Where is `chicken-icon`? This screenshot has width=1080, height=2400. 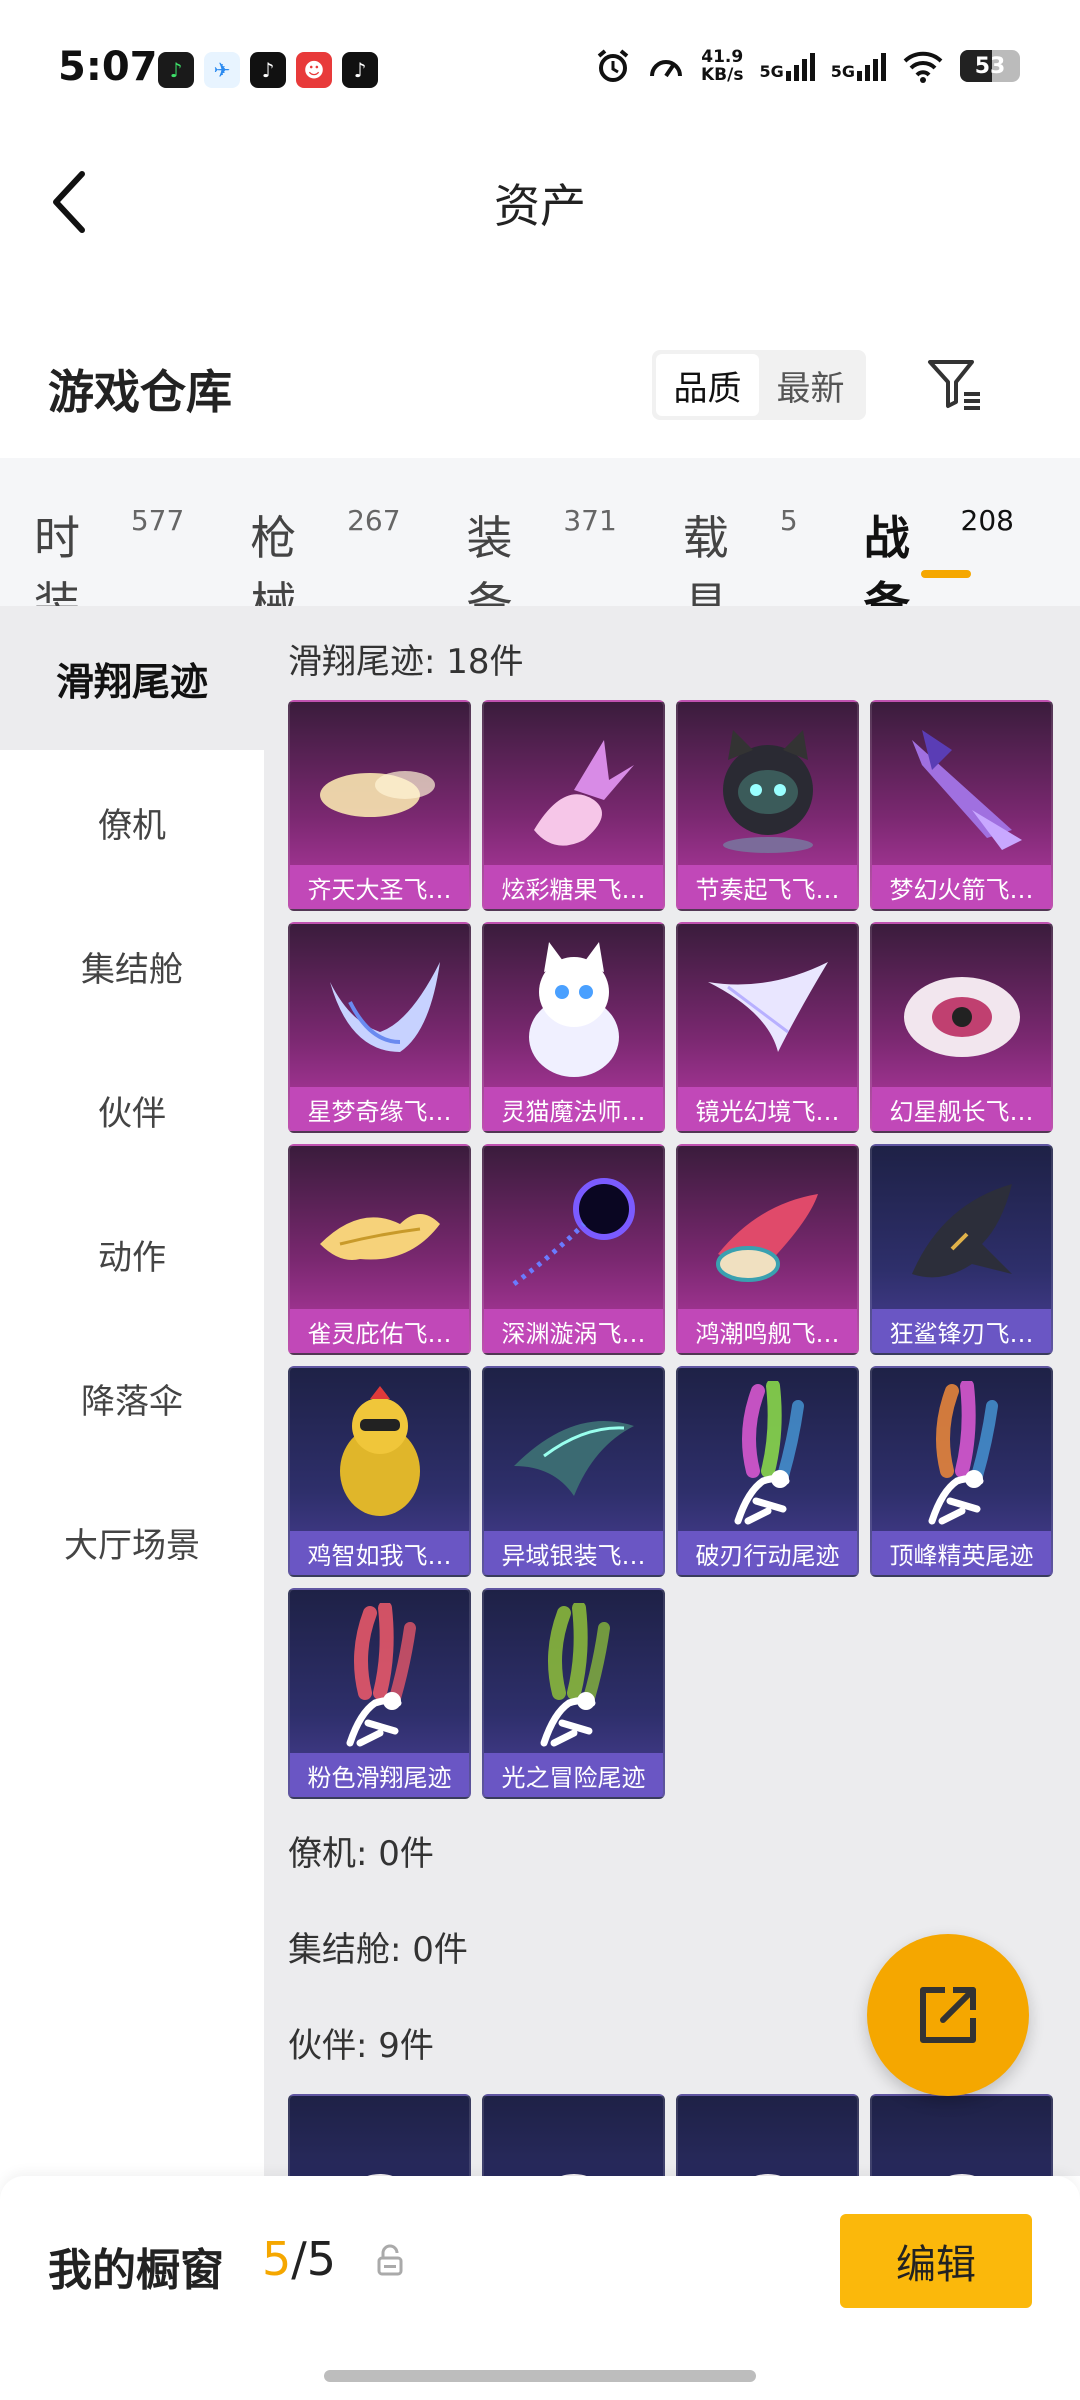 chicken-icon is located at coordinates (379, 1456).